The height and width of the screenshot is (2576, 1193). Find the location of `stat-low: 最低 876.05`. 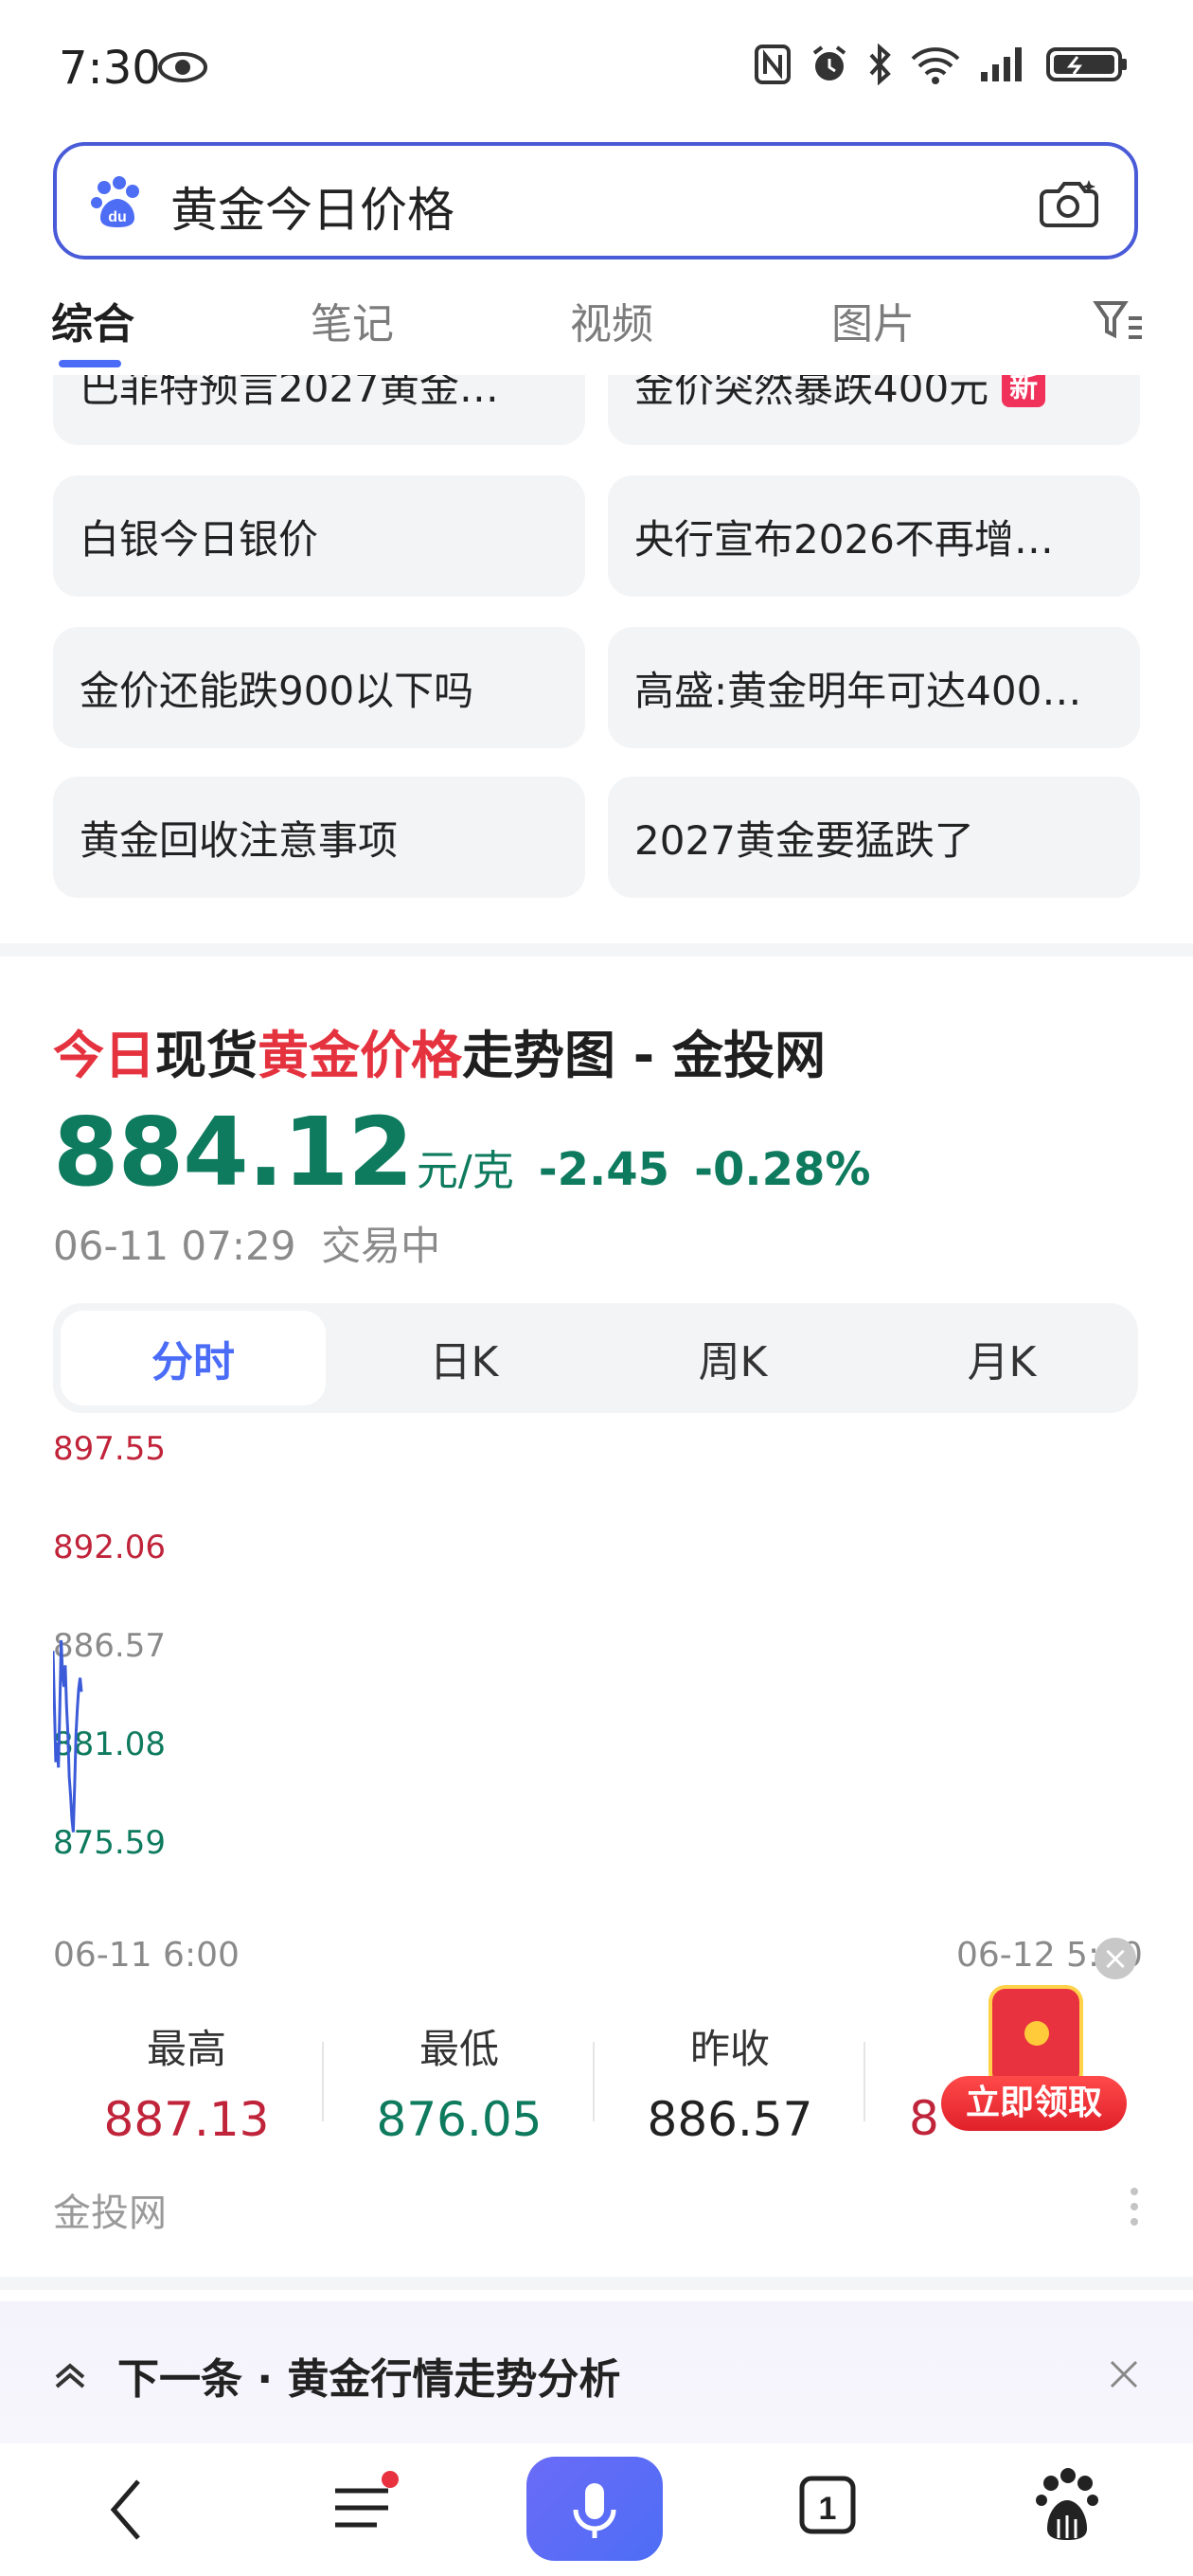

stat-low: 最低 876.05 is located at coordinates (459, 2086).